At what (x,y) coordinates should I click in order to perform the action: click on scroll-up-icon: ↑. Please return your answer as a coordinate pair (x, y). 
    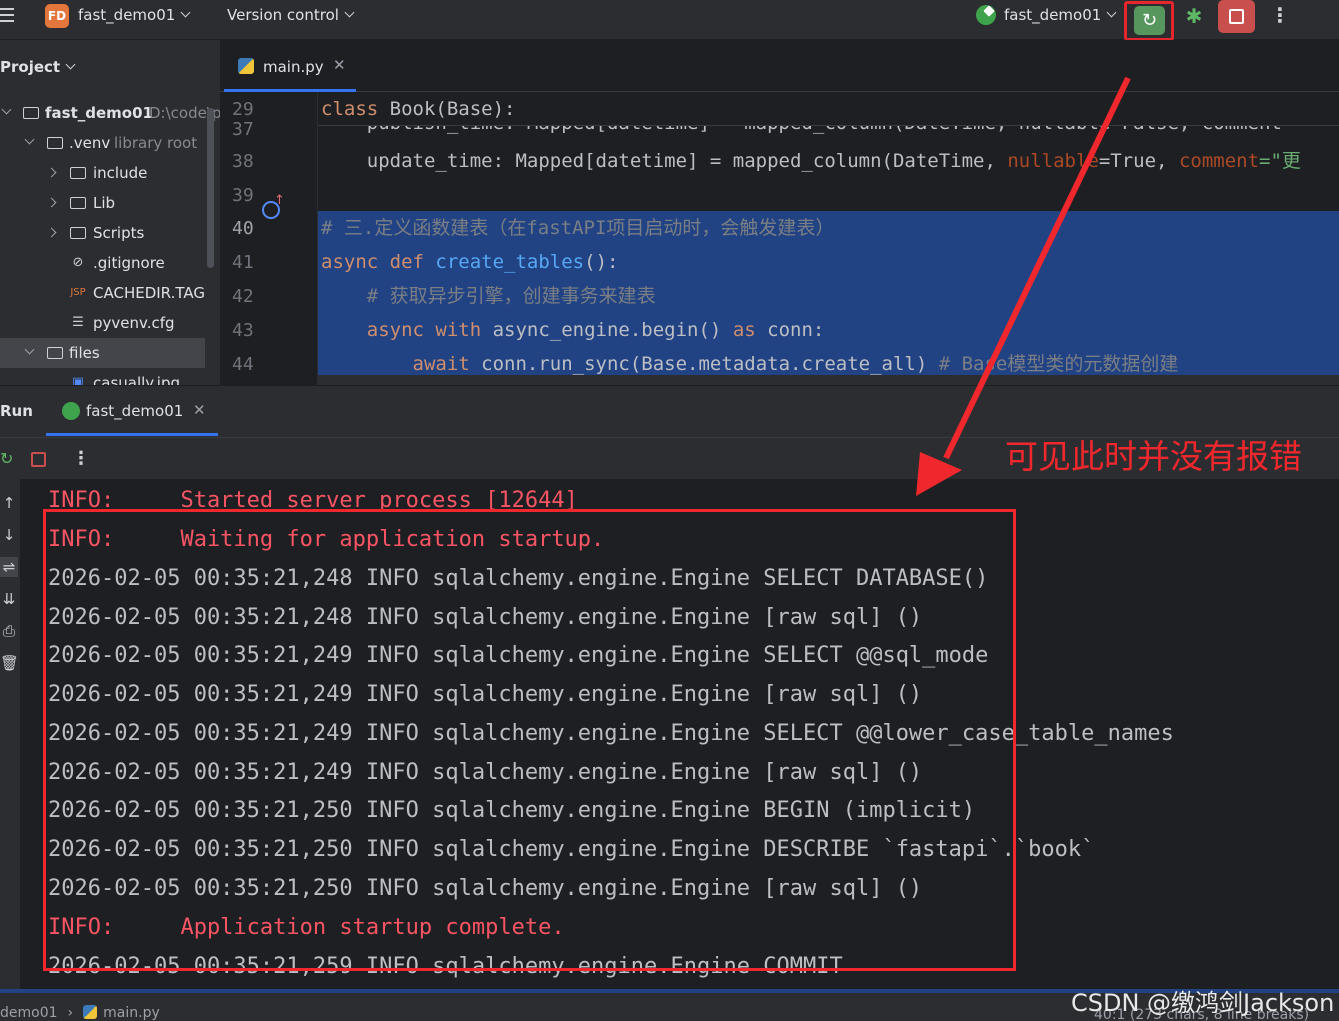
    Looking at the image, I should click on (9, 503).